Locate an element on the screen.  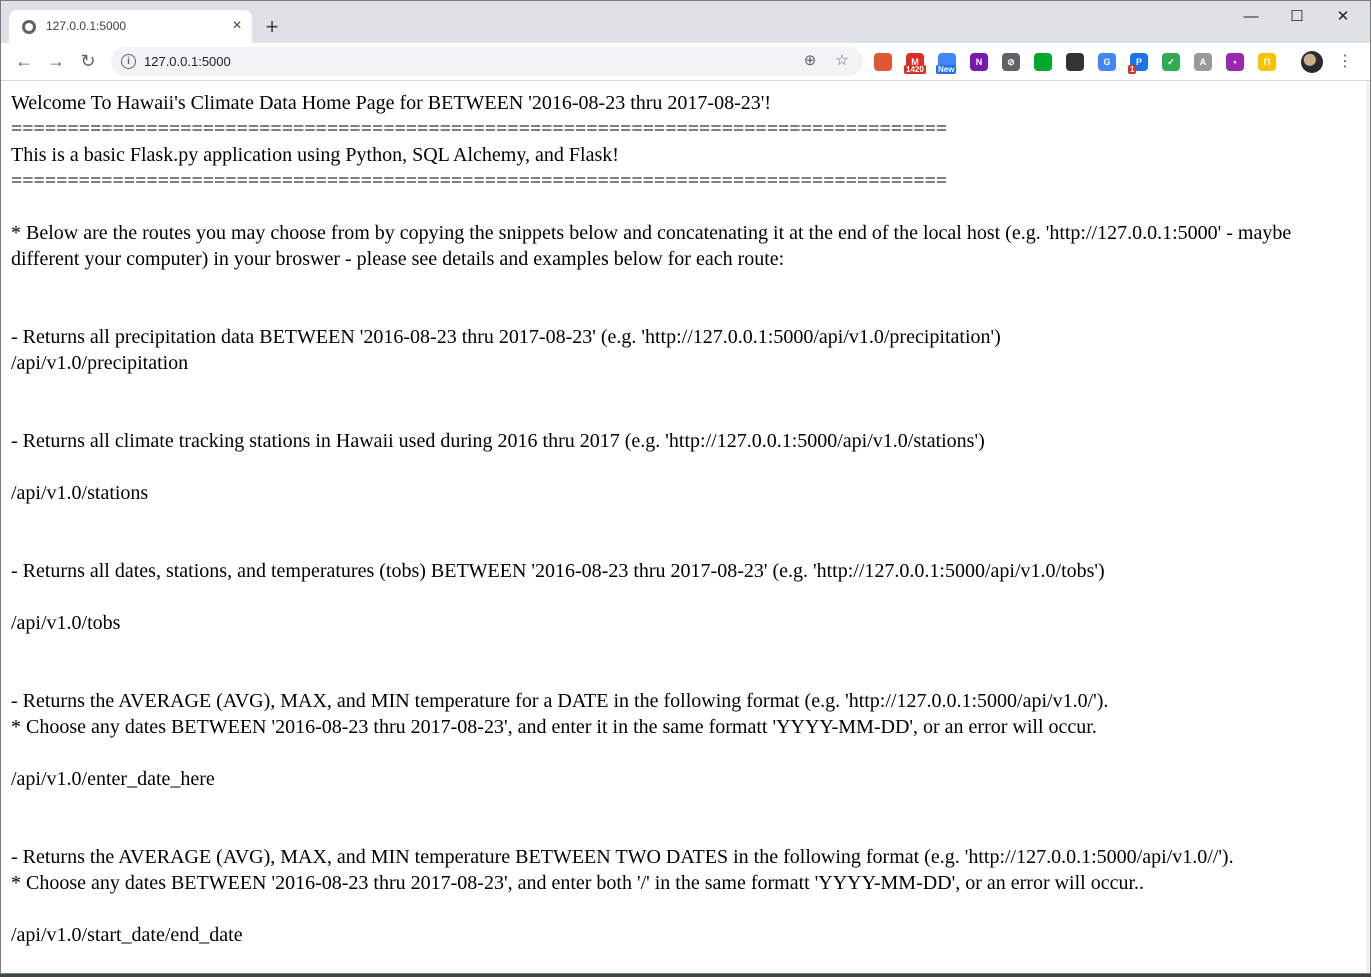
url-text: 127.0.0.1:5000 is located at coordinates (187, 61).